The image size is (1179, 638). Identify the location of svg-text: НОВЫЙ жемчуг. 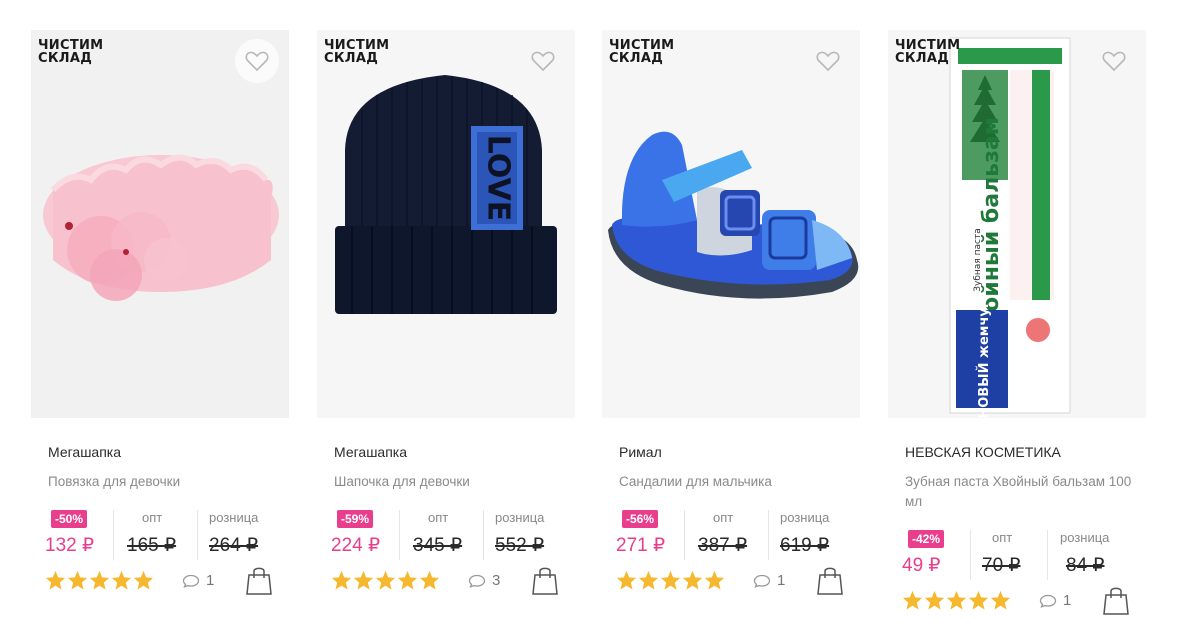
(984, 359).